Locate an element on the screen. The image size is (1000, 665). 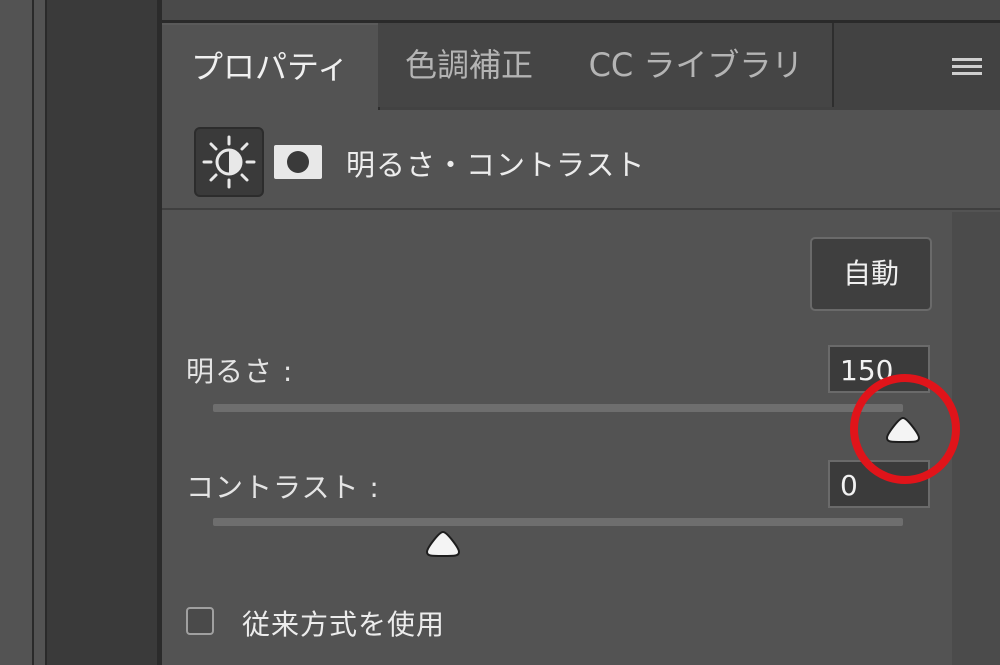
brightness-contrast-icon is located at coordinates (229, 162).